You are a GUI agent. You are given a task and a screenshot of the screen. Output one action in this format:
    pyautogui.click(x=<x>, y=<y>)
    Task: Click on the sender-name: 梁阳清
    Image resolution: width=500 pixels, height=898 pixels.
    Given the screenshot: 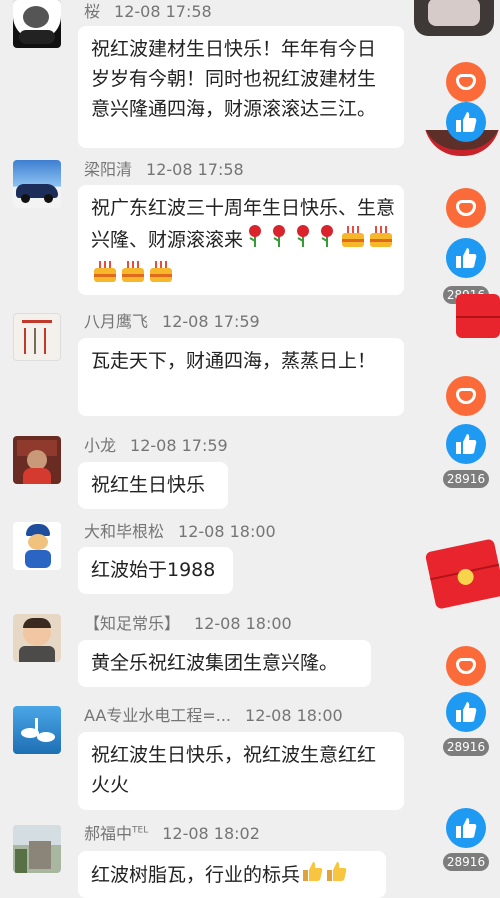 What is the action you would take?
    pyautogui.click(x=108, y=169)
    